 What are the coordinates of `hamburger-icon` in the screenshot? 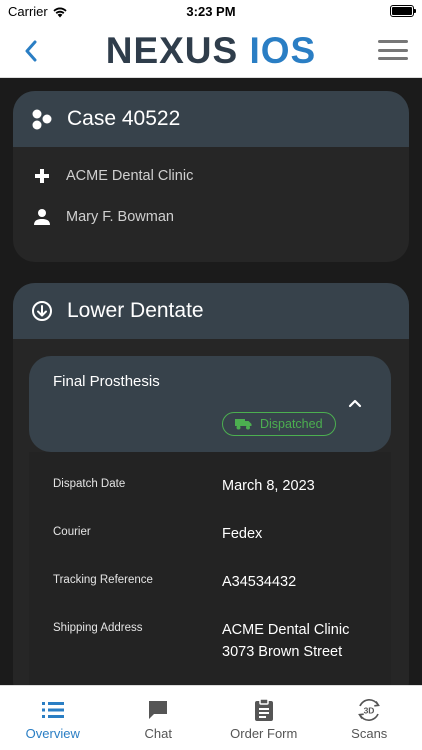 It's located at (393, 41).